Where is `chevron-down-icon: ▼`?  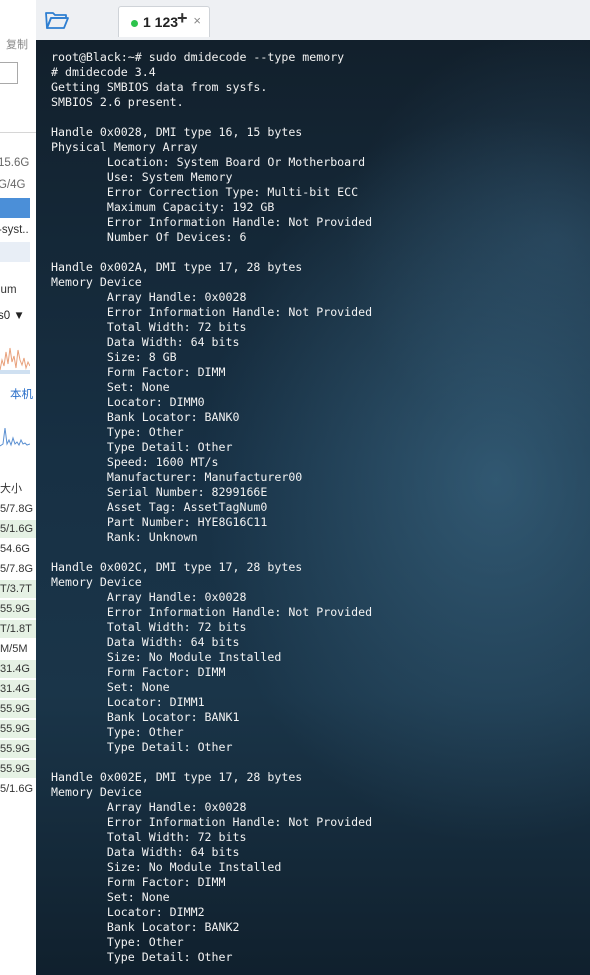 chevron-down-icon: ▼ is located at coordinates (19, 316).